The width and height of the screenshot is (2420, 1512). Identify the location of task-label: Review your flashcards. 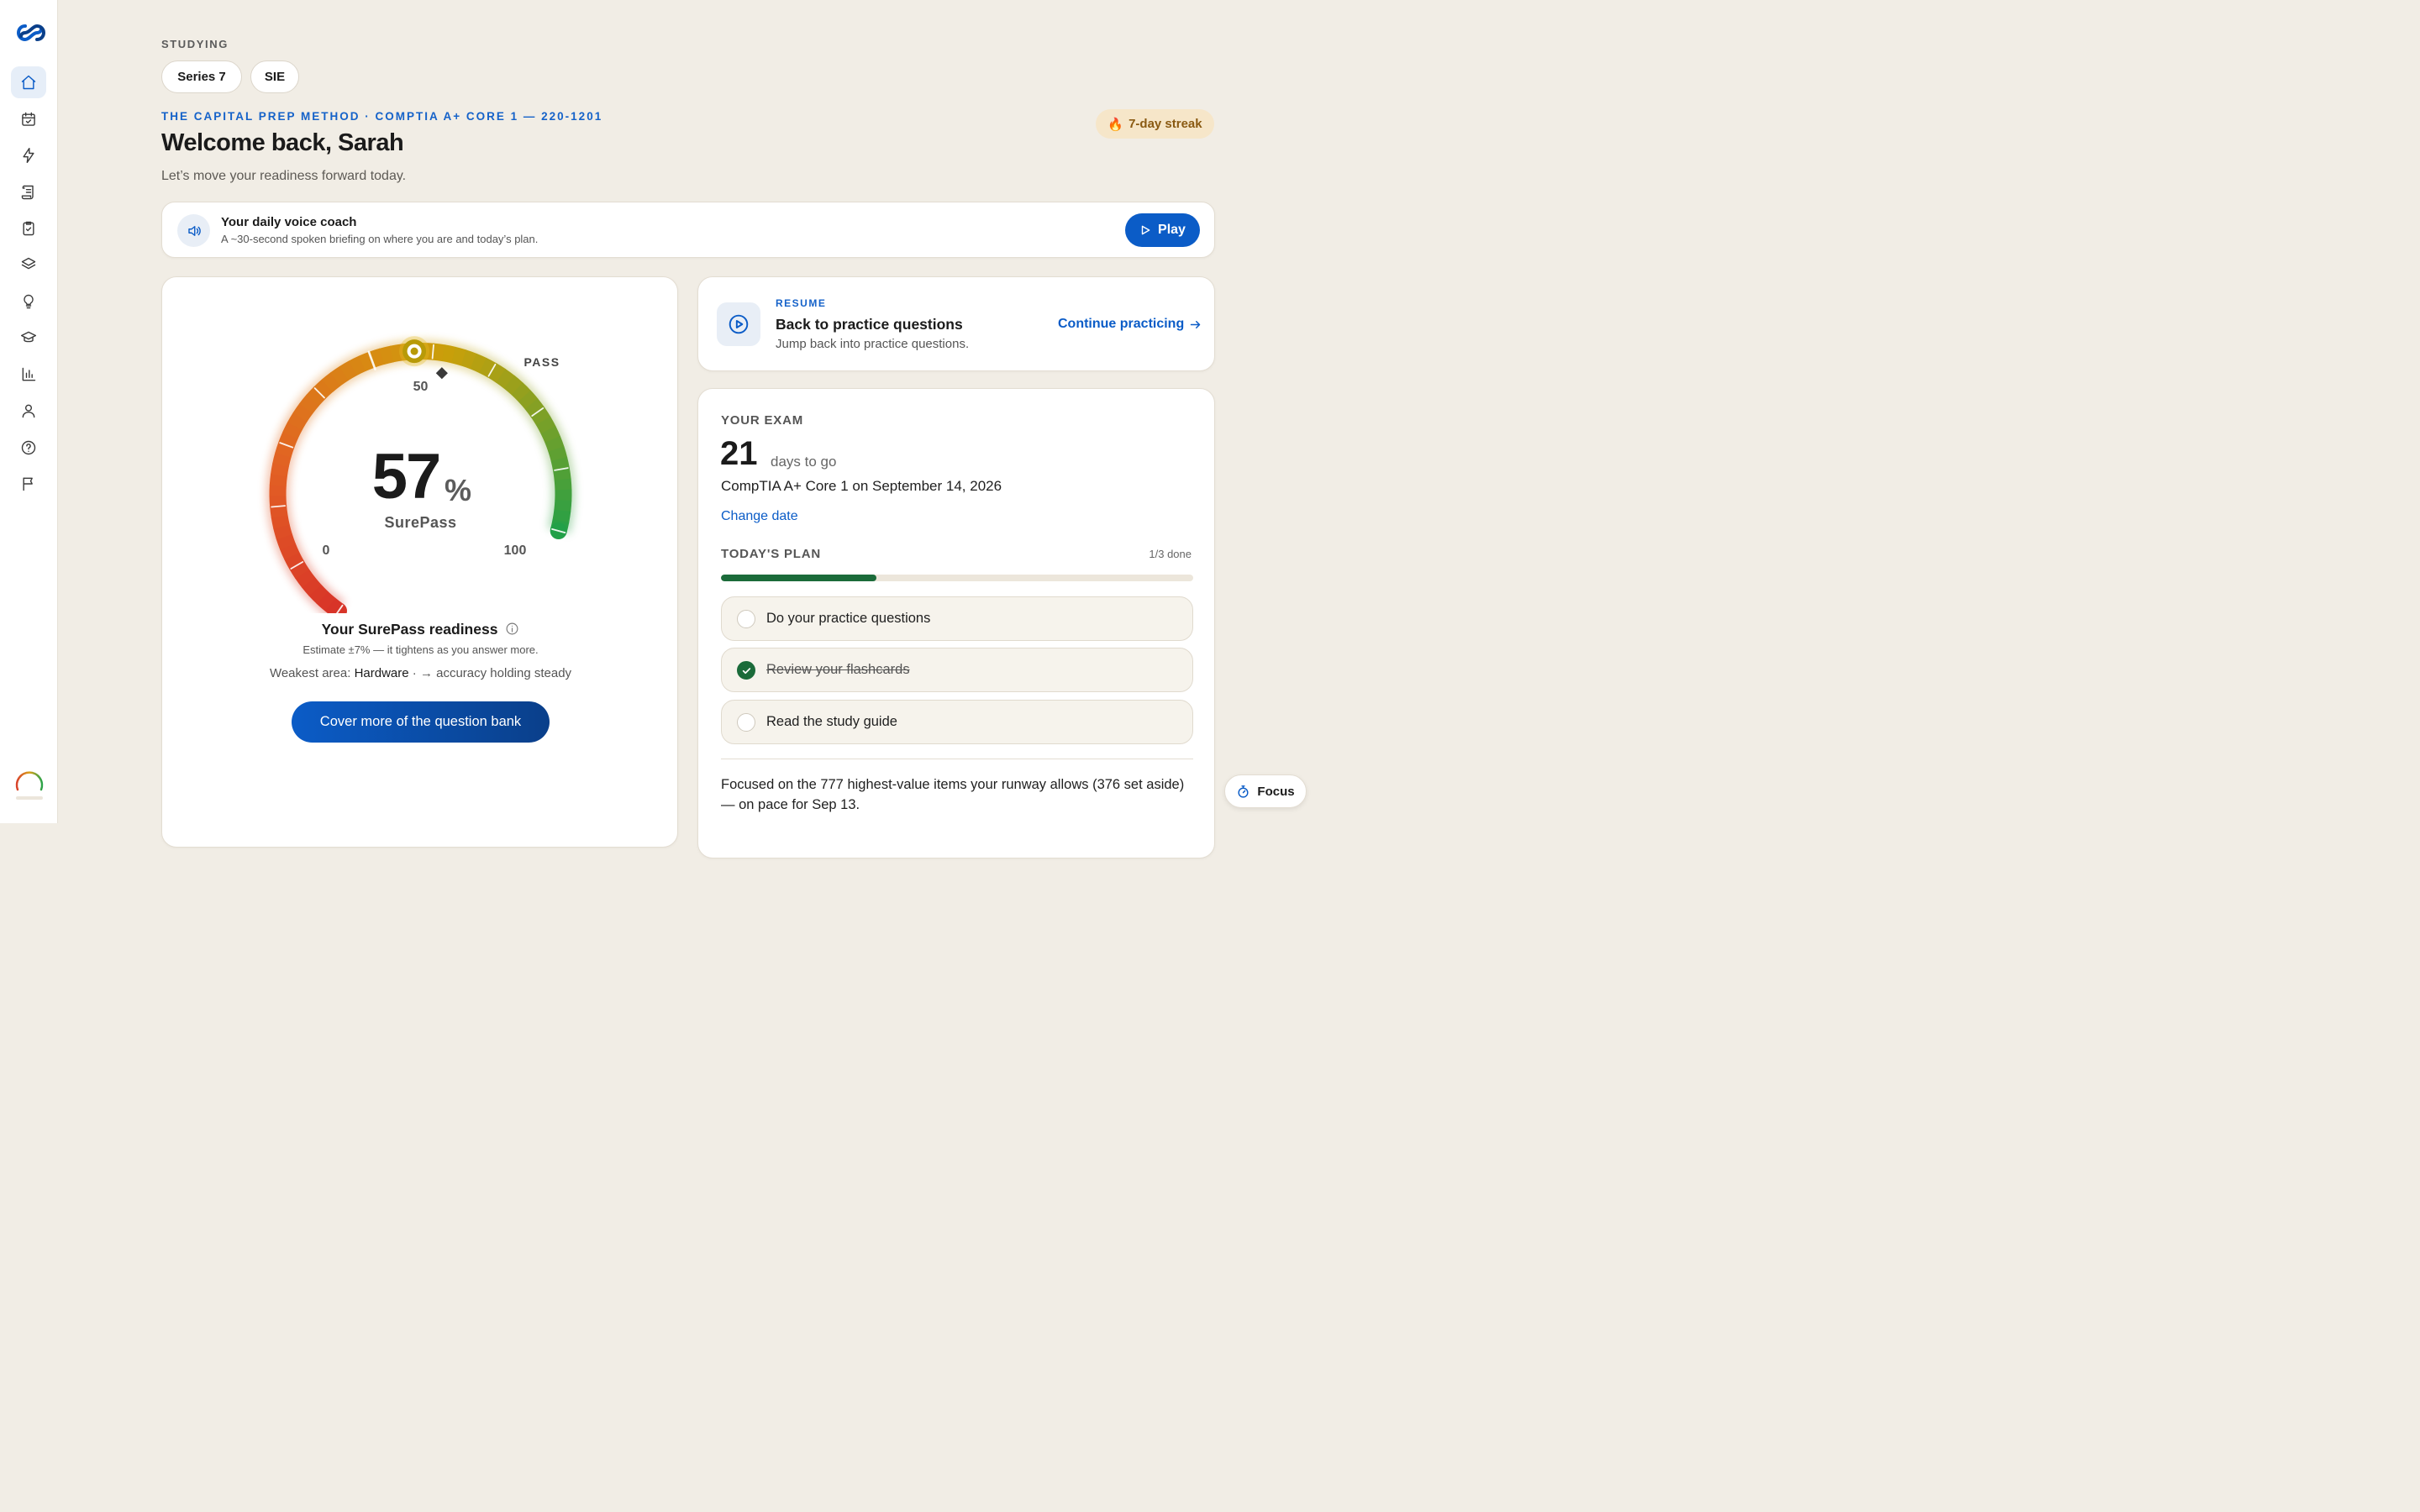
(838, 669).